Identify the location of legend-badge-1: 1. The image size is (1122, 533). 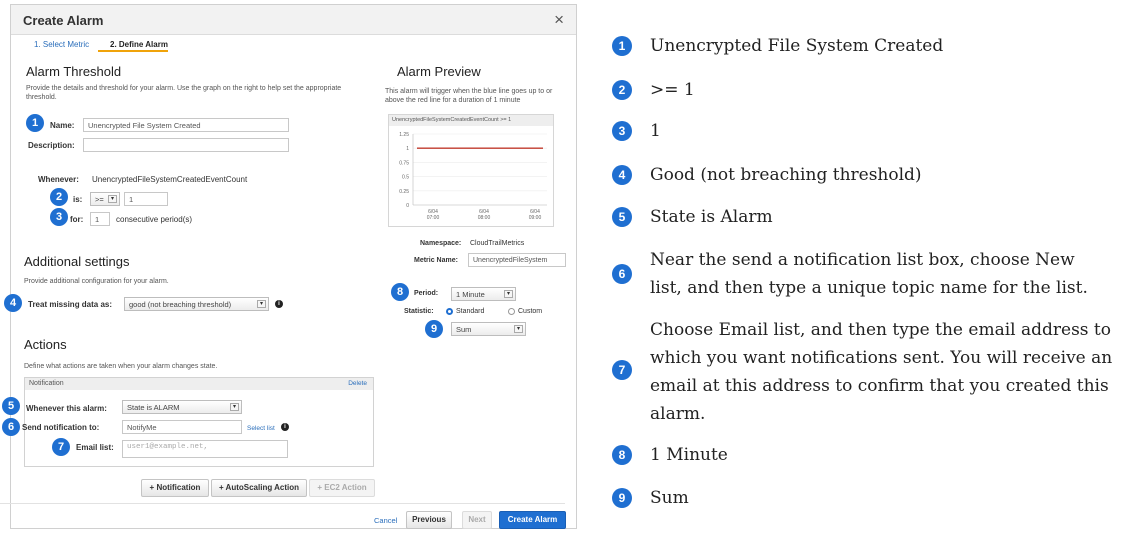
(622, 46).